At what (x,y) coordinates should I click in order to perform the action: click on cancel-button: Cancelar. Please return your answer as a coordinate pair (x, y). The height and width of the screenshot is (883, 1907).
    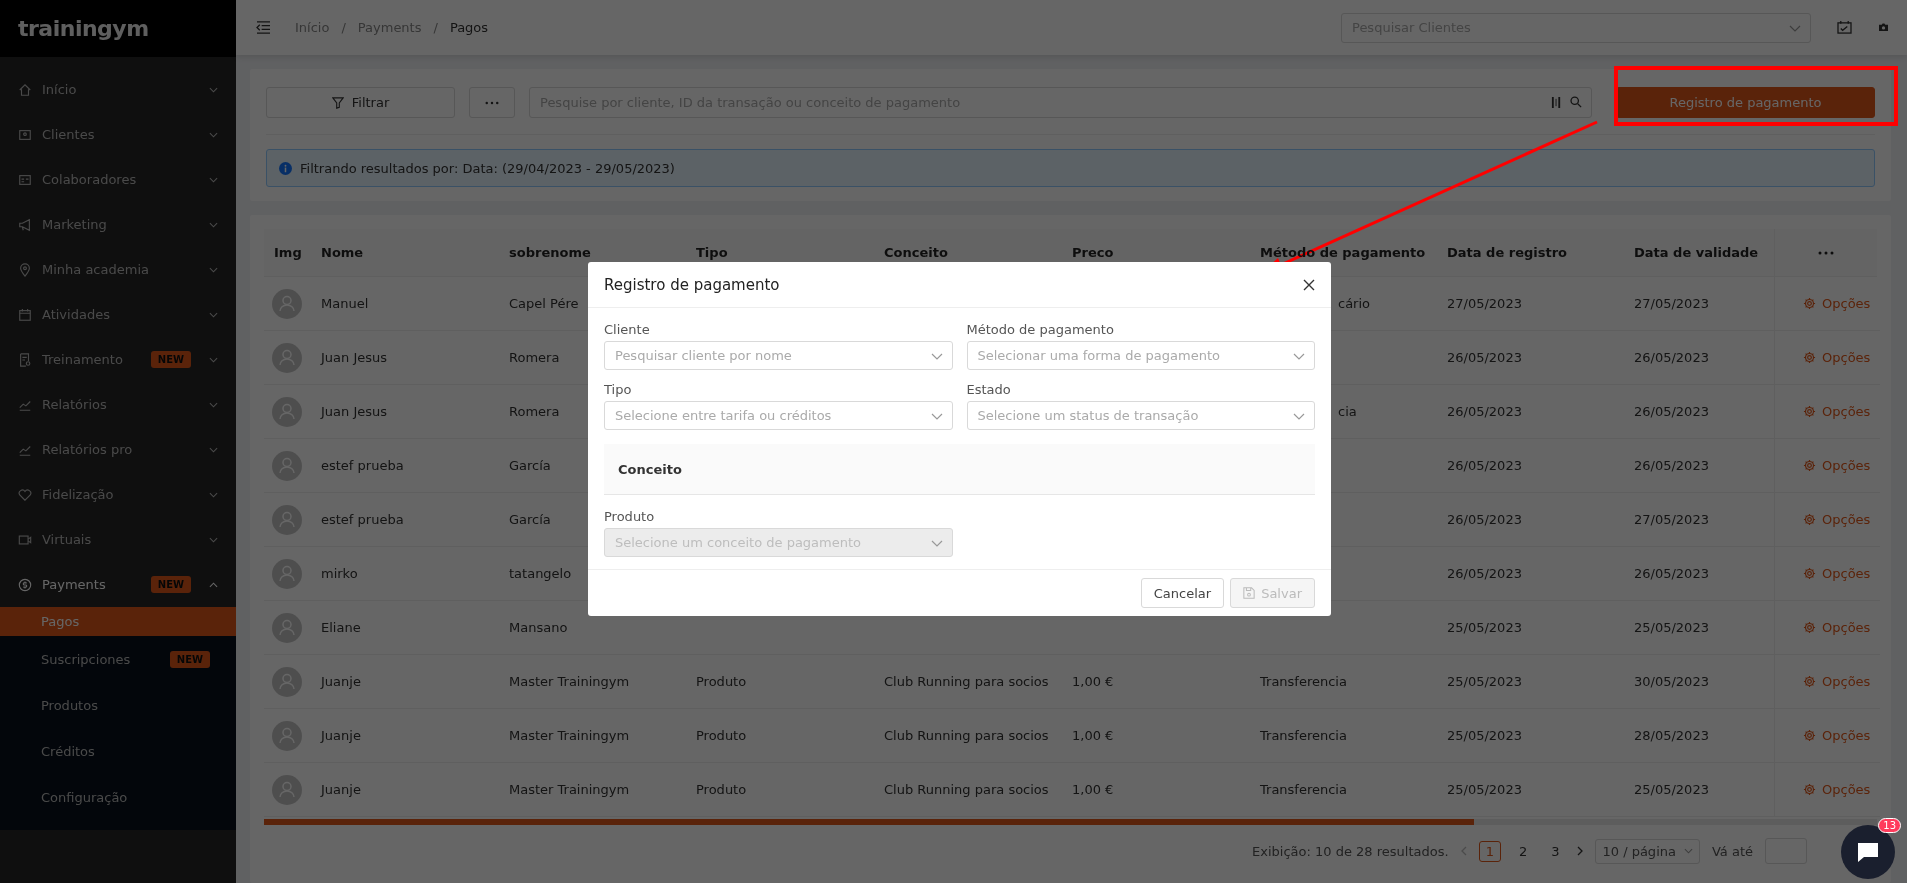
    Looking at the image, I should click on (1182, 593).